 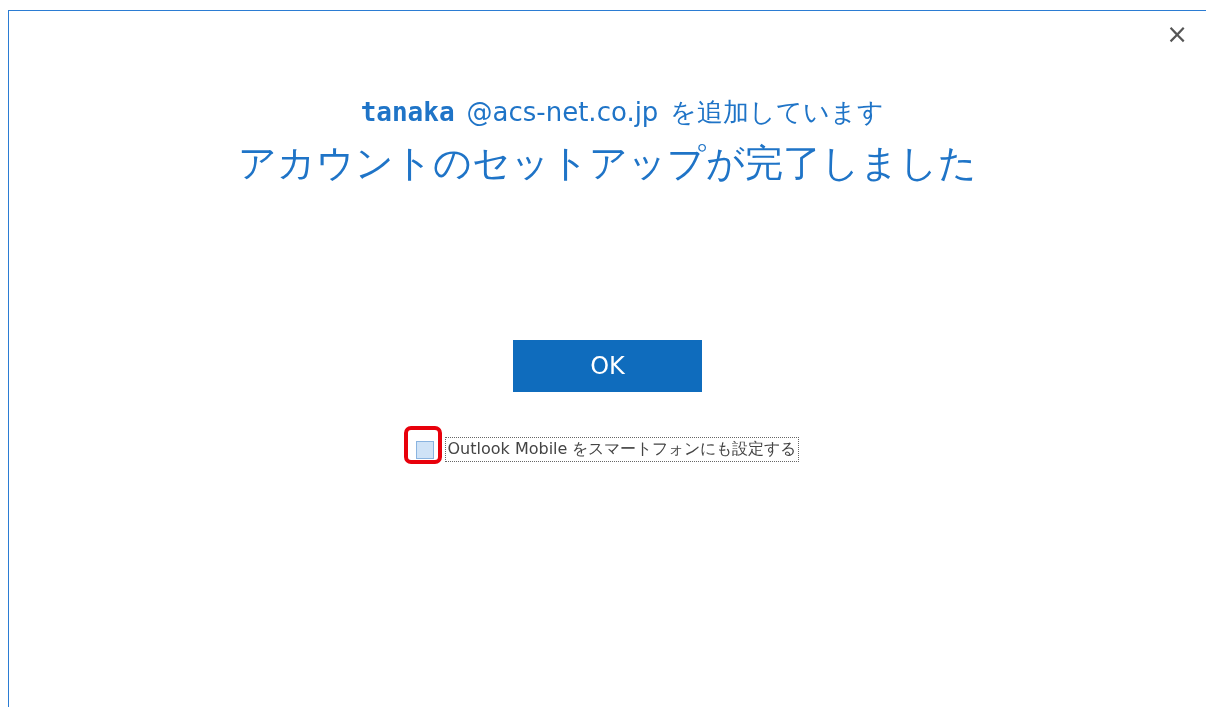 I want to click on dialog-title: アカウントのセットアップが完了しました, so click(x=607, y=163).